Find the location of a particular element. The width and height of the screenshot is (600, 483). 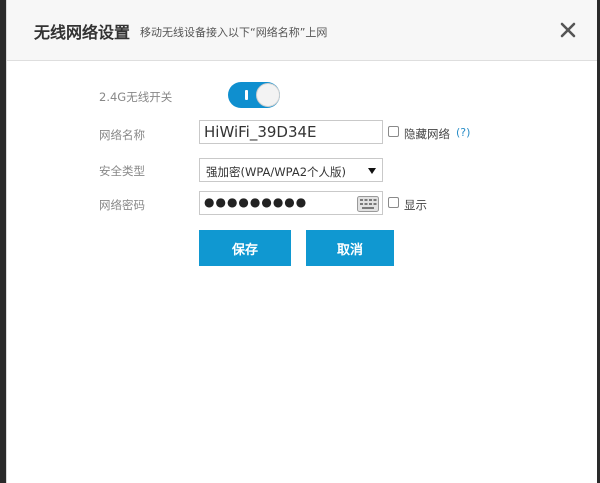

dialog-subtitle: 移动无线设备接入以下“网络名称”上网 is located at coordinates (234, 32).